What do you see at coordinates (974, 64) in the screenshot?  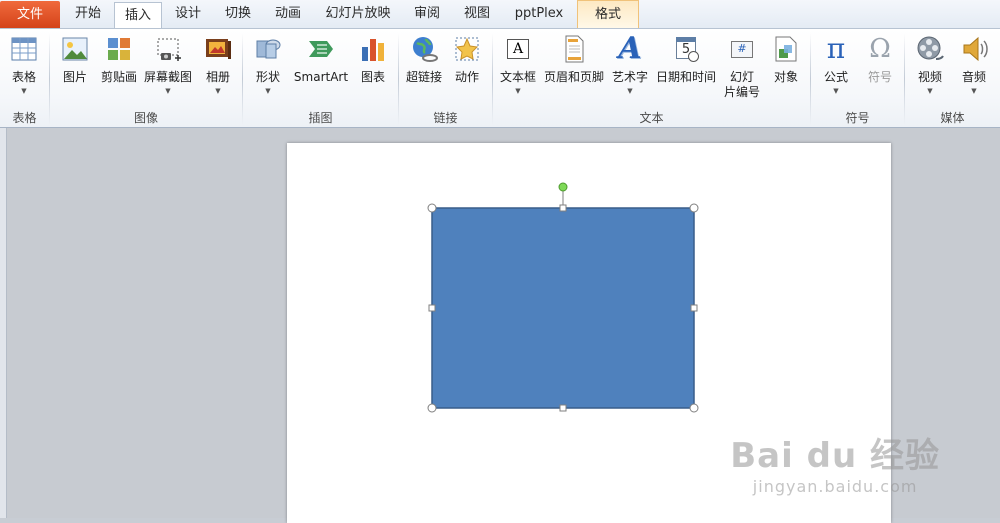 I see `audio-button: 音频 ▼` at bounding box center [974, 64].